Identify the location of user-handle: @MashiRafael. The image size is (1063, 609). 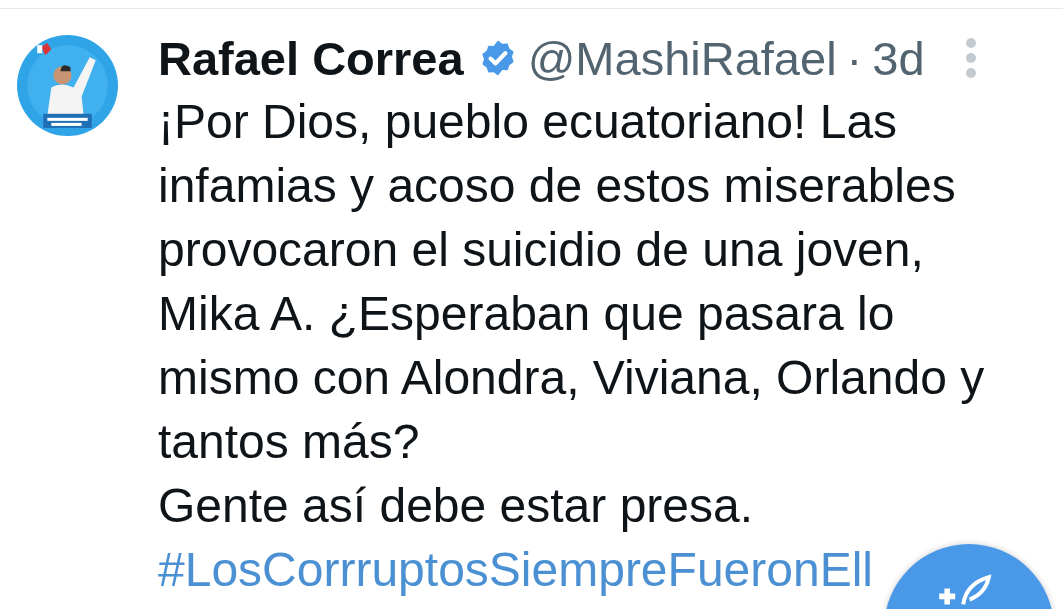
(682, 58).